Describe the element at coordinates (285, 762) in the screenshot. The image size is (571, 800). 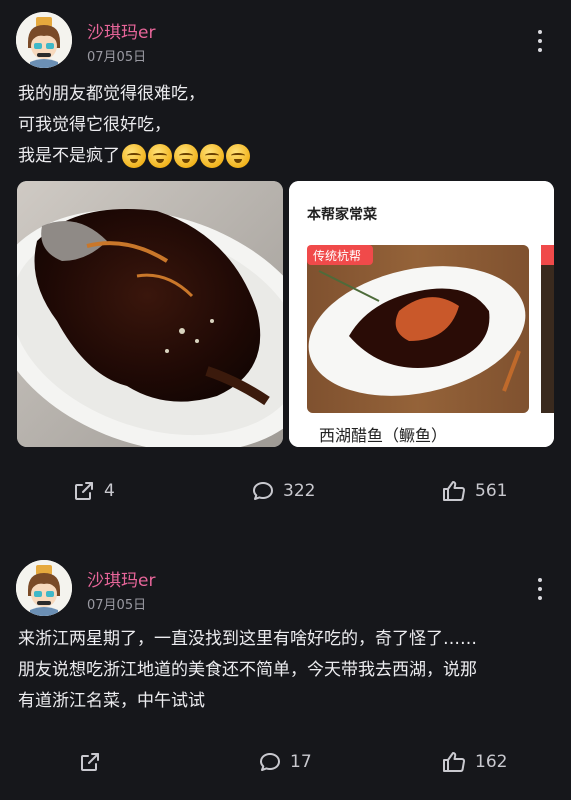
I see `comment-button: 17` at that location.